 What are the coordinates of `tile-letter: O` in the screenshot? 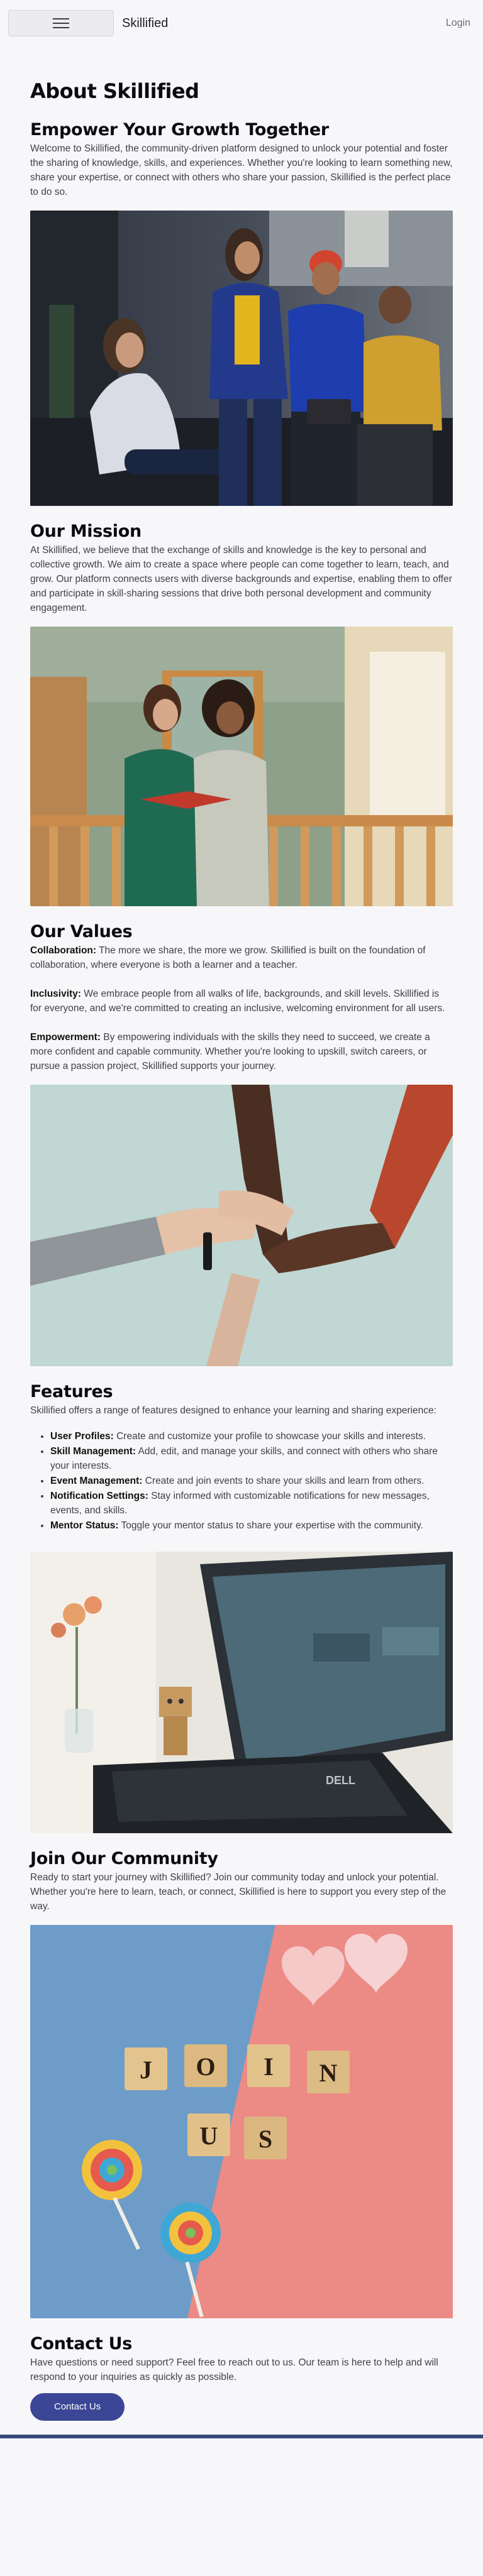 It's located at (205, 2067).